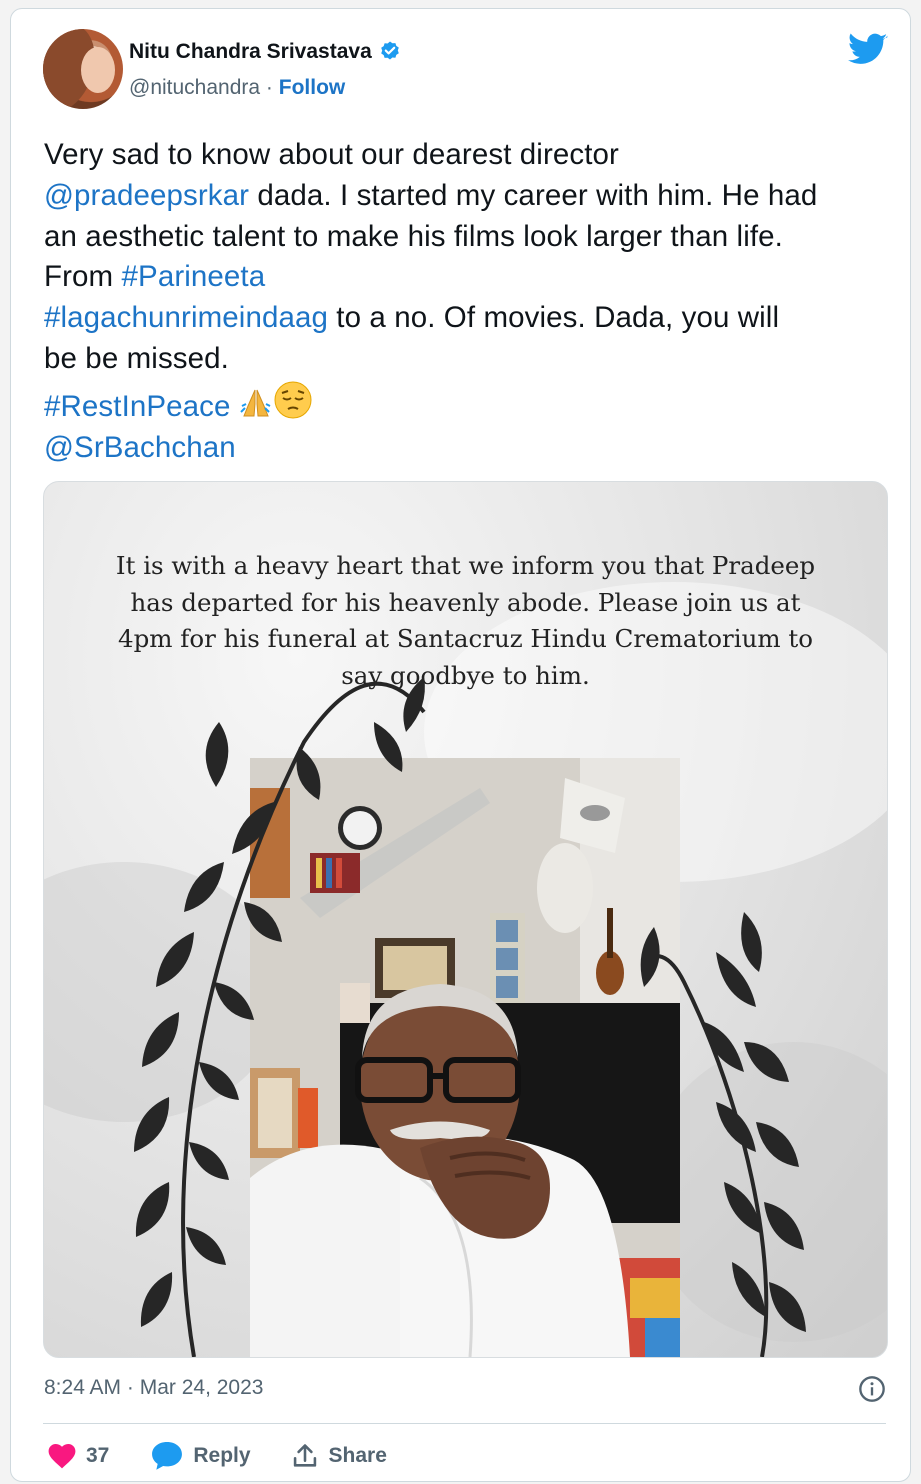 This screenshot has width=921, height=1484. What do you see at coordinates (235, 406) in the screenshot?
I see `tweet-text-segment` at bounding box center [235, 406].